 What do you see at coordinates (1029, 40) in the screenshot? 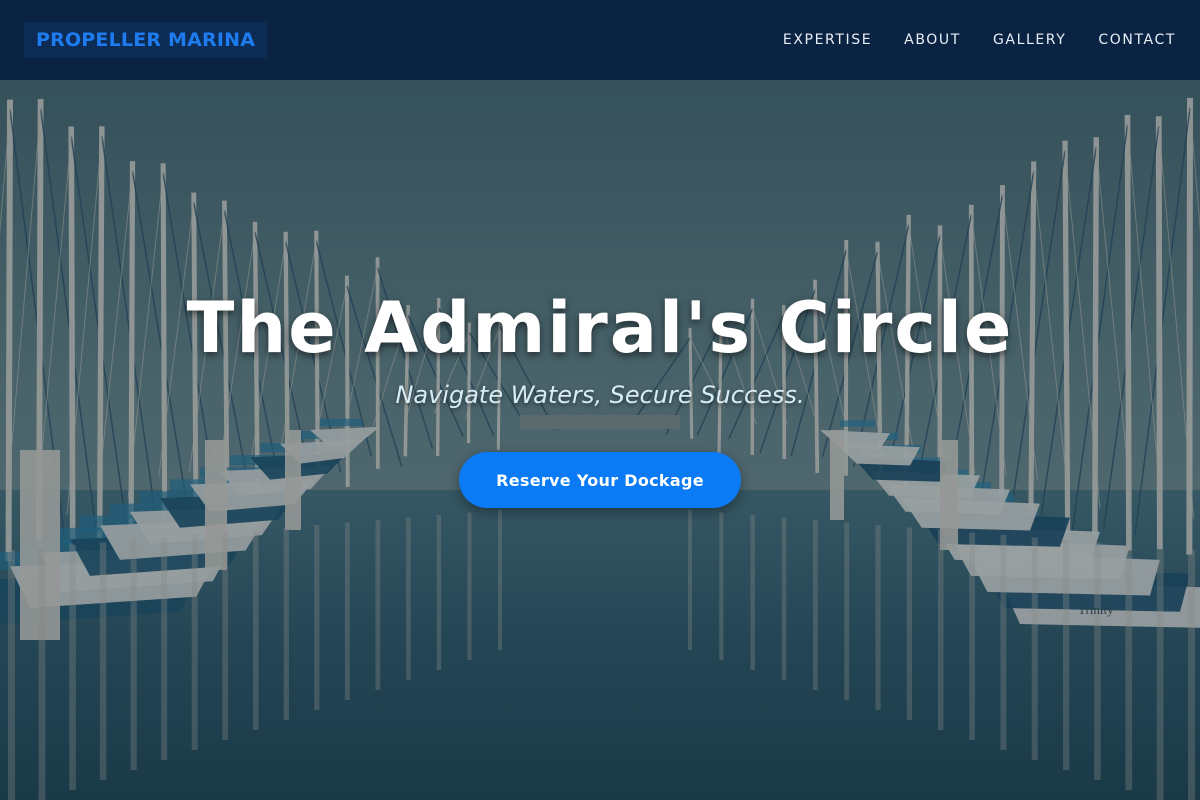
I see `nav-link-gallery: GALLERY` at bounding box center [1029, 40].